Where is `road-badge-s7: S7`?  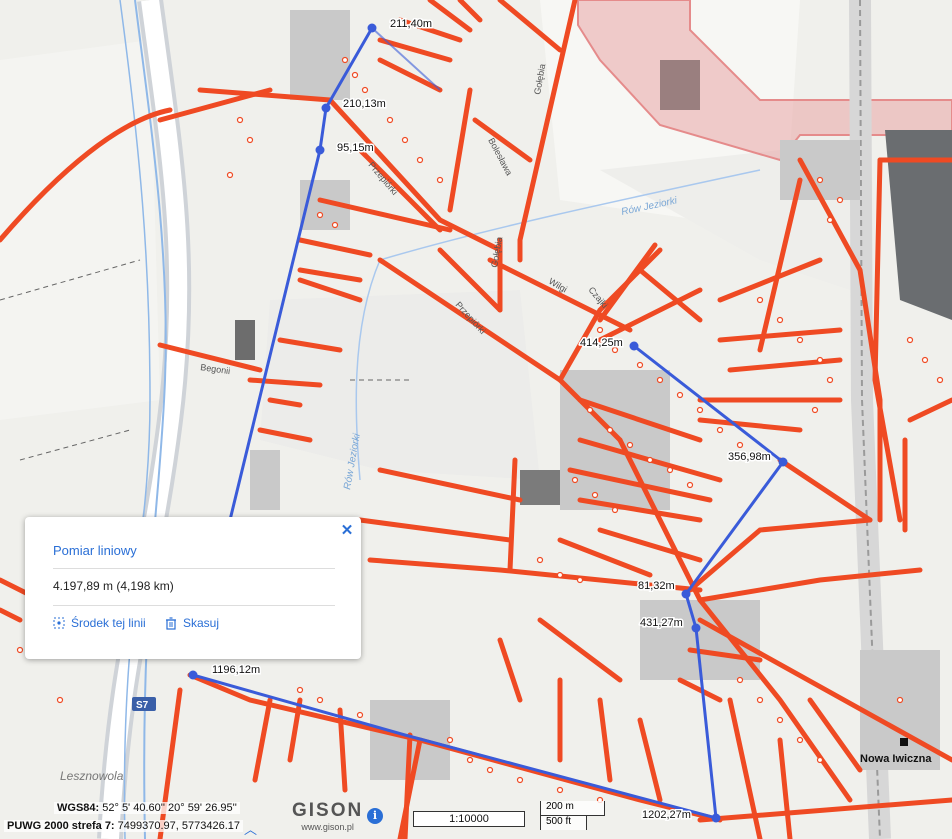
road-badge-s7: S7 is located at coordinates (144, 704).